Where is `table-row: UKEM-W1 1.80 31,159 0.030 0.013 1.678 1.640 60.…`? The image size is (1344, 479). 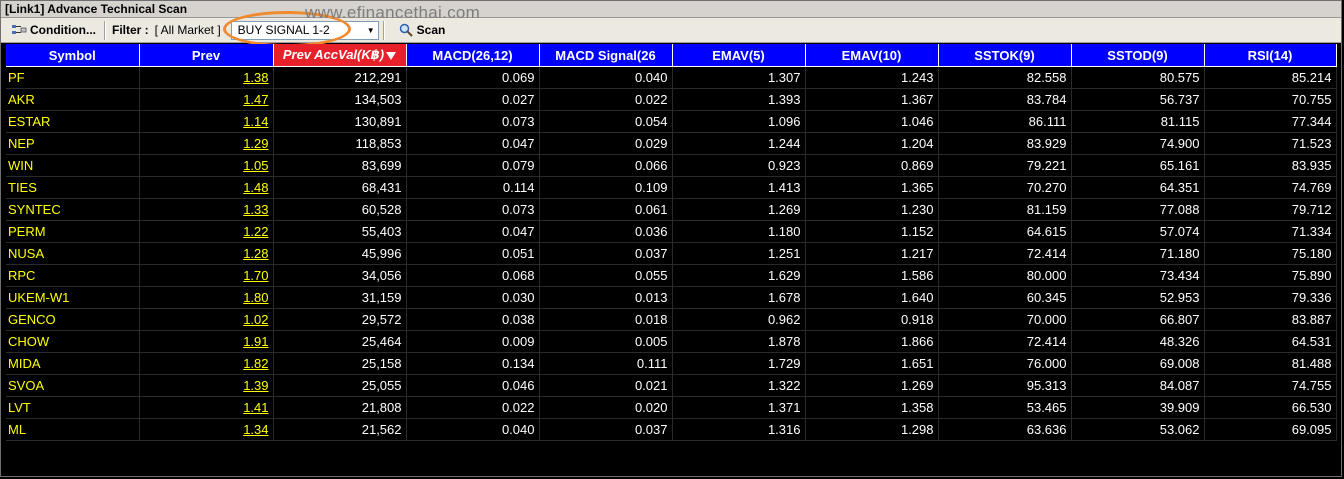
table-row: UKEM-W1 1.80 31,159 0.030 0.013 1.678 1.640 60.… is located at coordinates (671, 297).